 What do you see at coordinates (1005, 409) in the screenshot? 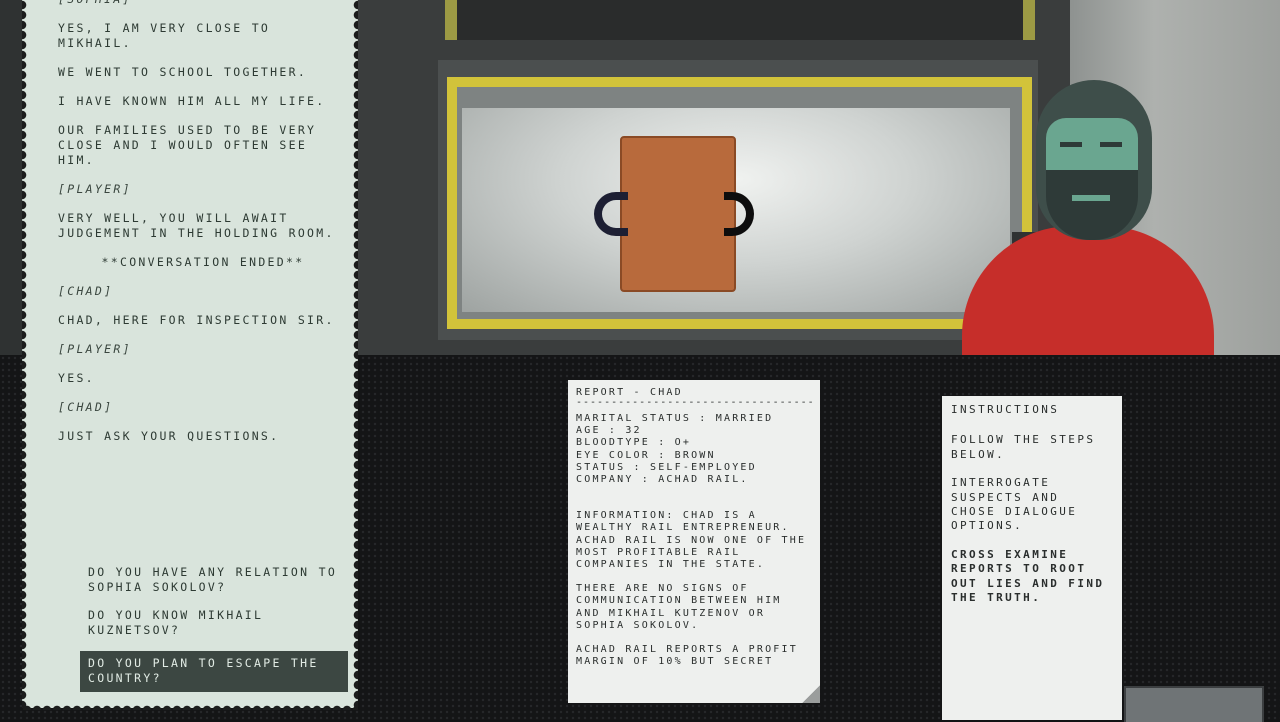
I see `instructions-heading: INSTRUCTIONS` at bounding box center [1005, 409].